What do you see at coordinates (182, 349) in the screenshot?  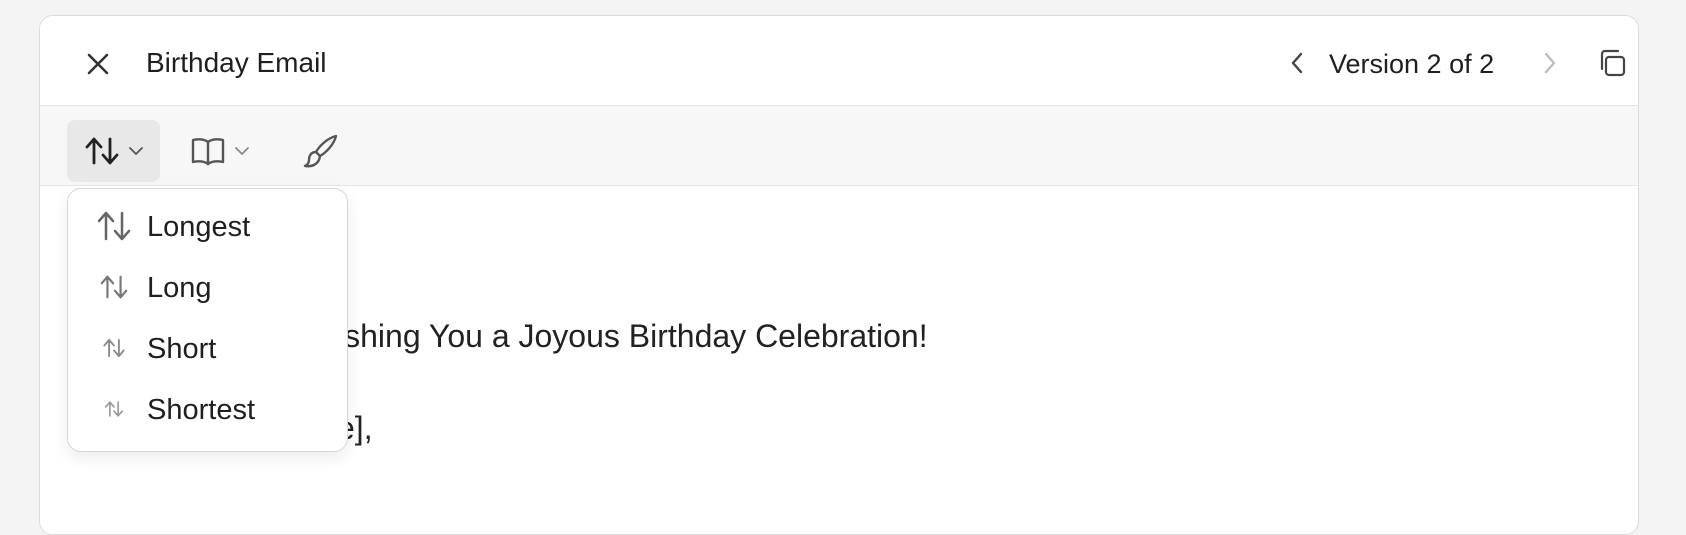 I see `menu-item-label: Short` at bounding box center [182, 349].